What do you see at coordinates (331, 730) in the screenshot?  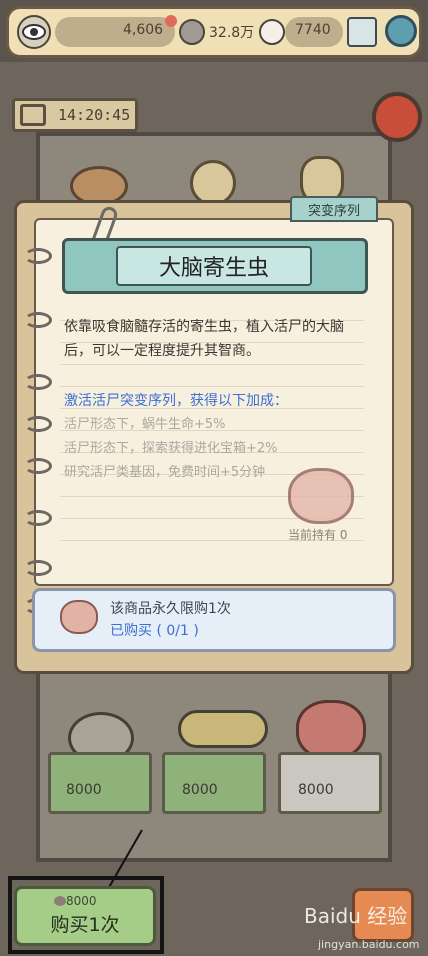 I see `brain-parasite-item-icon` at bounding box center [331, 730].